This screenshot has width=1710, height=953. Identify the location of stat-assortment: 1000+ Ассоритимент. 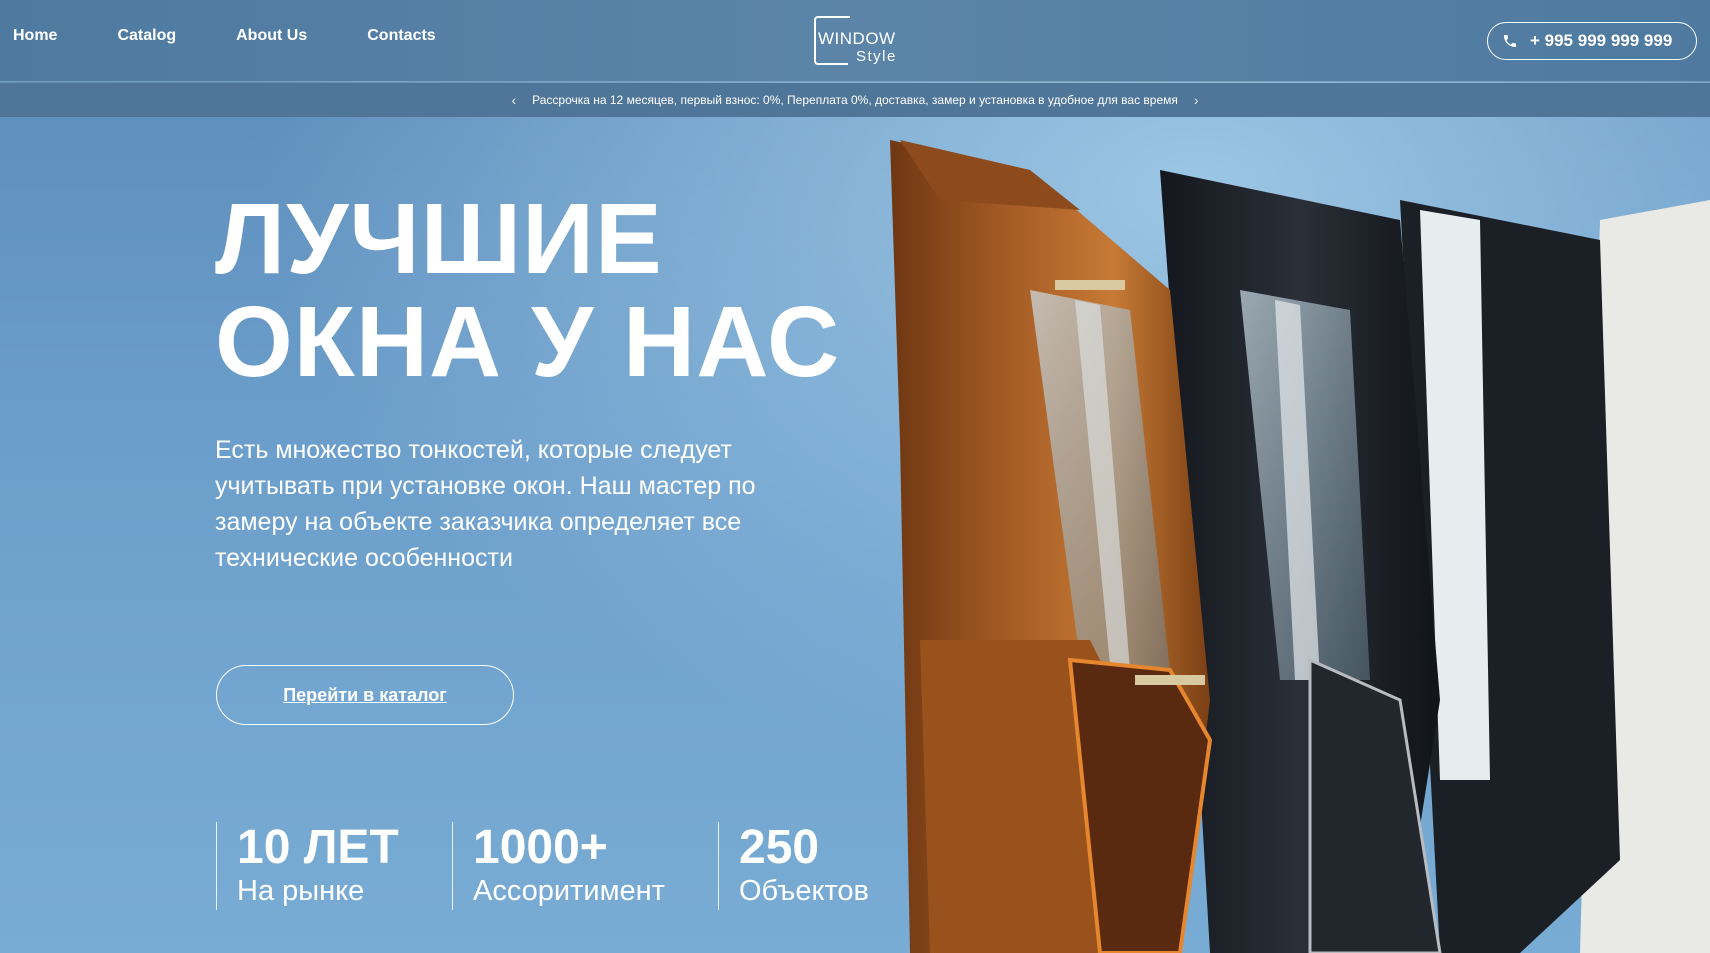
(585, 866).